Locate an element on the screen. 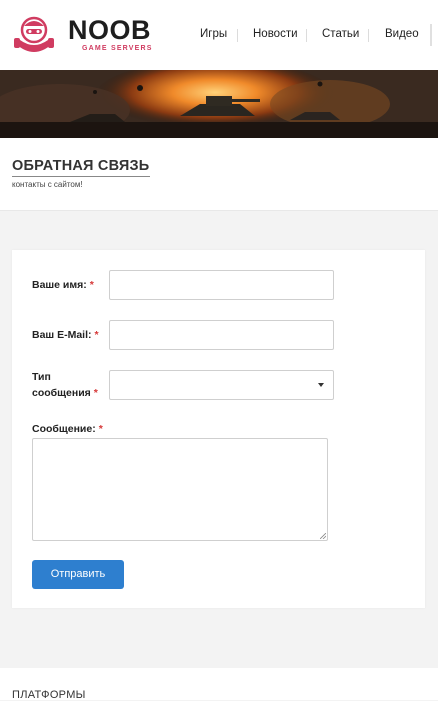 The image size is (438, 701). hero-banner is located at coordinates (219, 104).